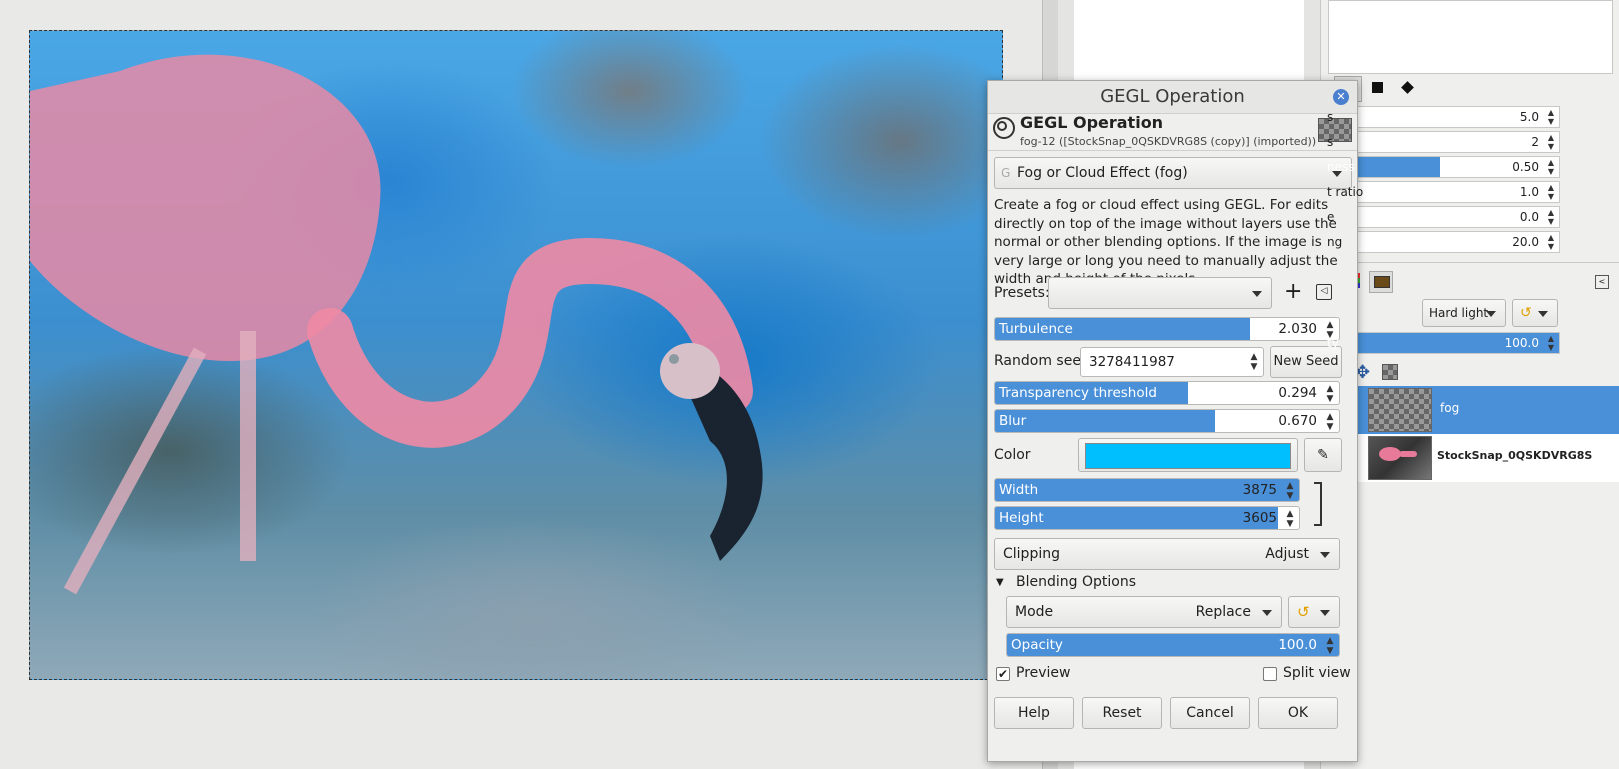  Describe the element at coordinates (1021, 518) in the screenshot. I see `height-label: Height` at that location.